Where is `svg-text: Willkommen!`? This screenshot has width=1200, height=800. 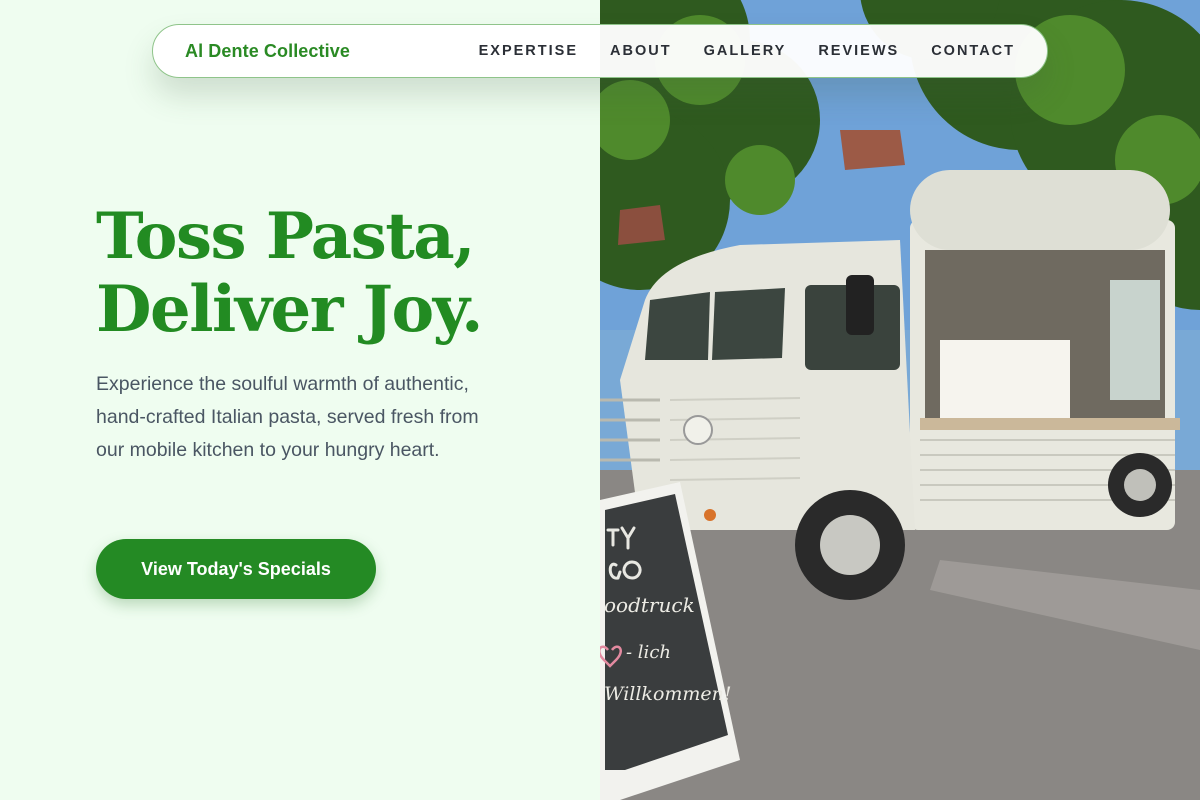 svg-text: Willkommen! is located at coordinates (668, 694).